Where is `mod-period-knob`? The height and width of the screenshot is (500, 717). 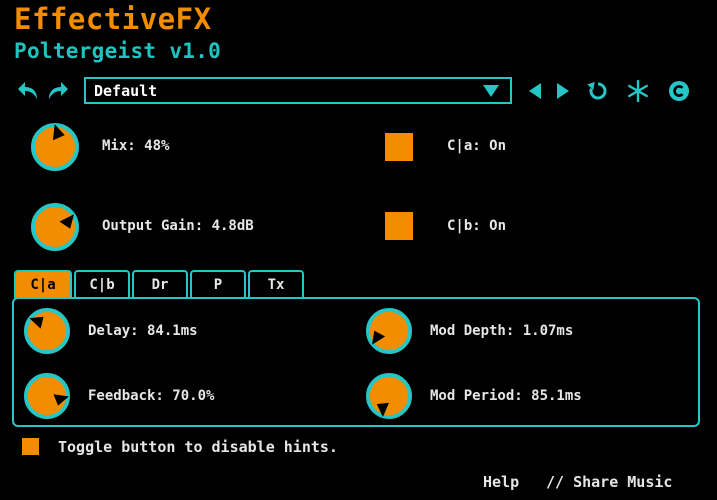 mod-period-knob is located at coordinates (389, 396).